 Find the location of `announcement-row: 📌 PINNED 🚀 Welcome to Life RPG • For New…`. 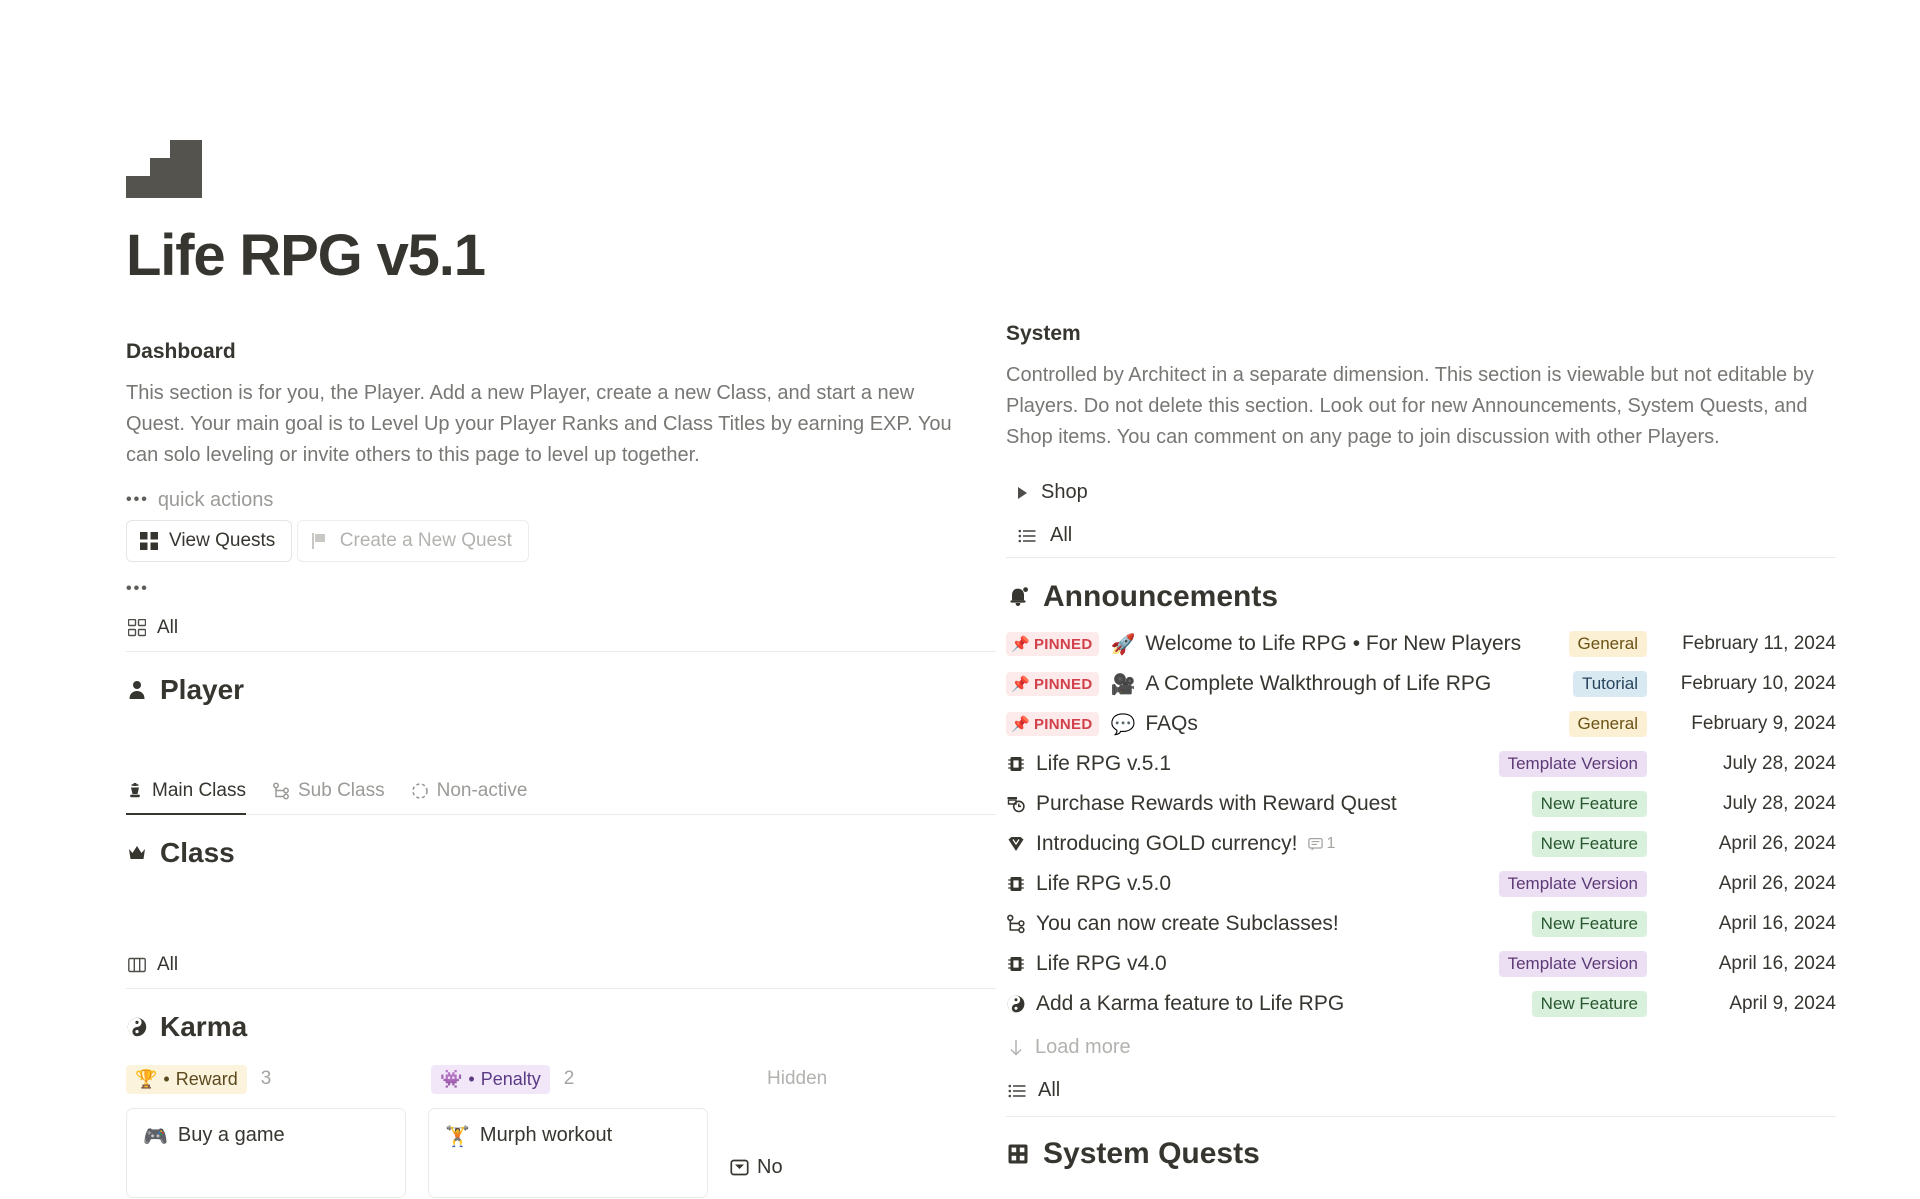

announcement-row: 📌 PINNED 🚀 Welcome to Life RPG • For New… is located at coordinates (1421, 644).